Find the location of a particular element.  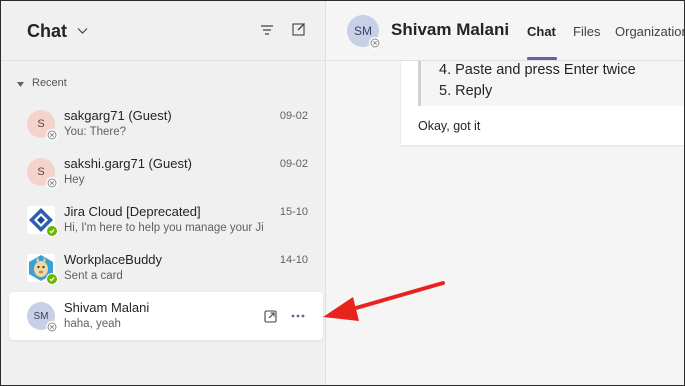

tab-organization: Organization is located at coordinates (649, 31).